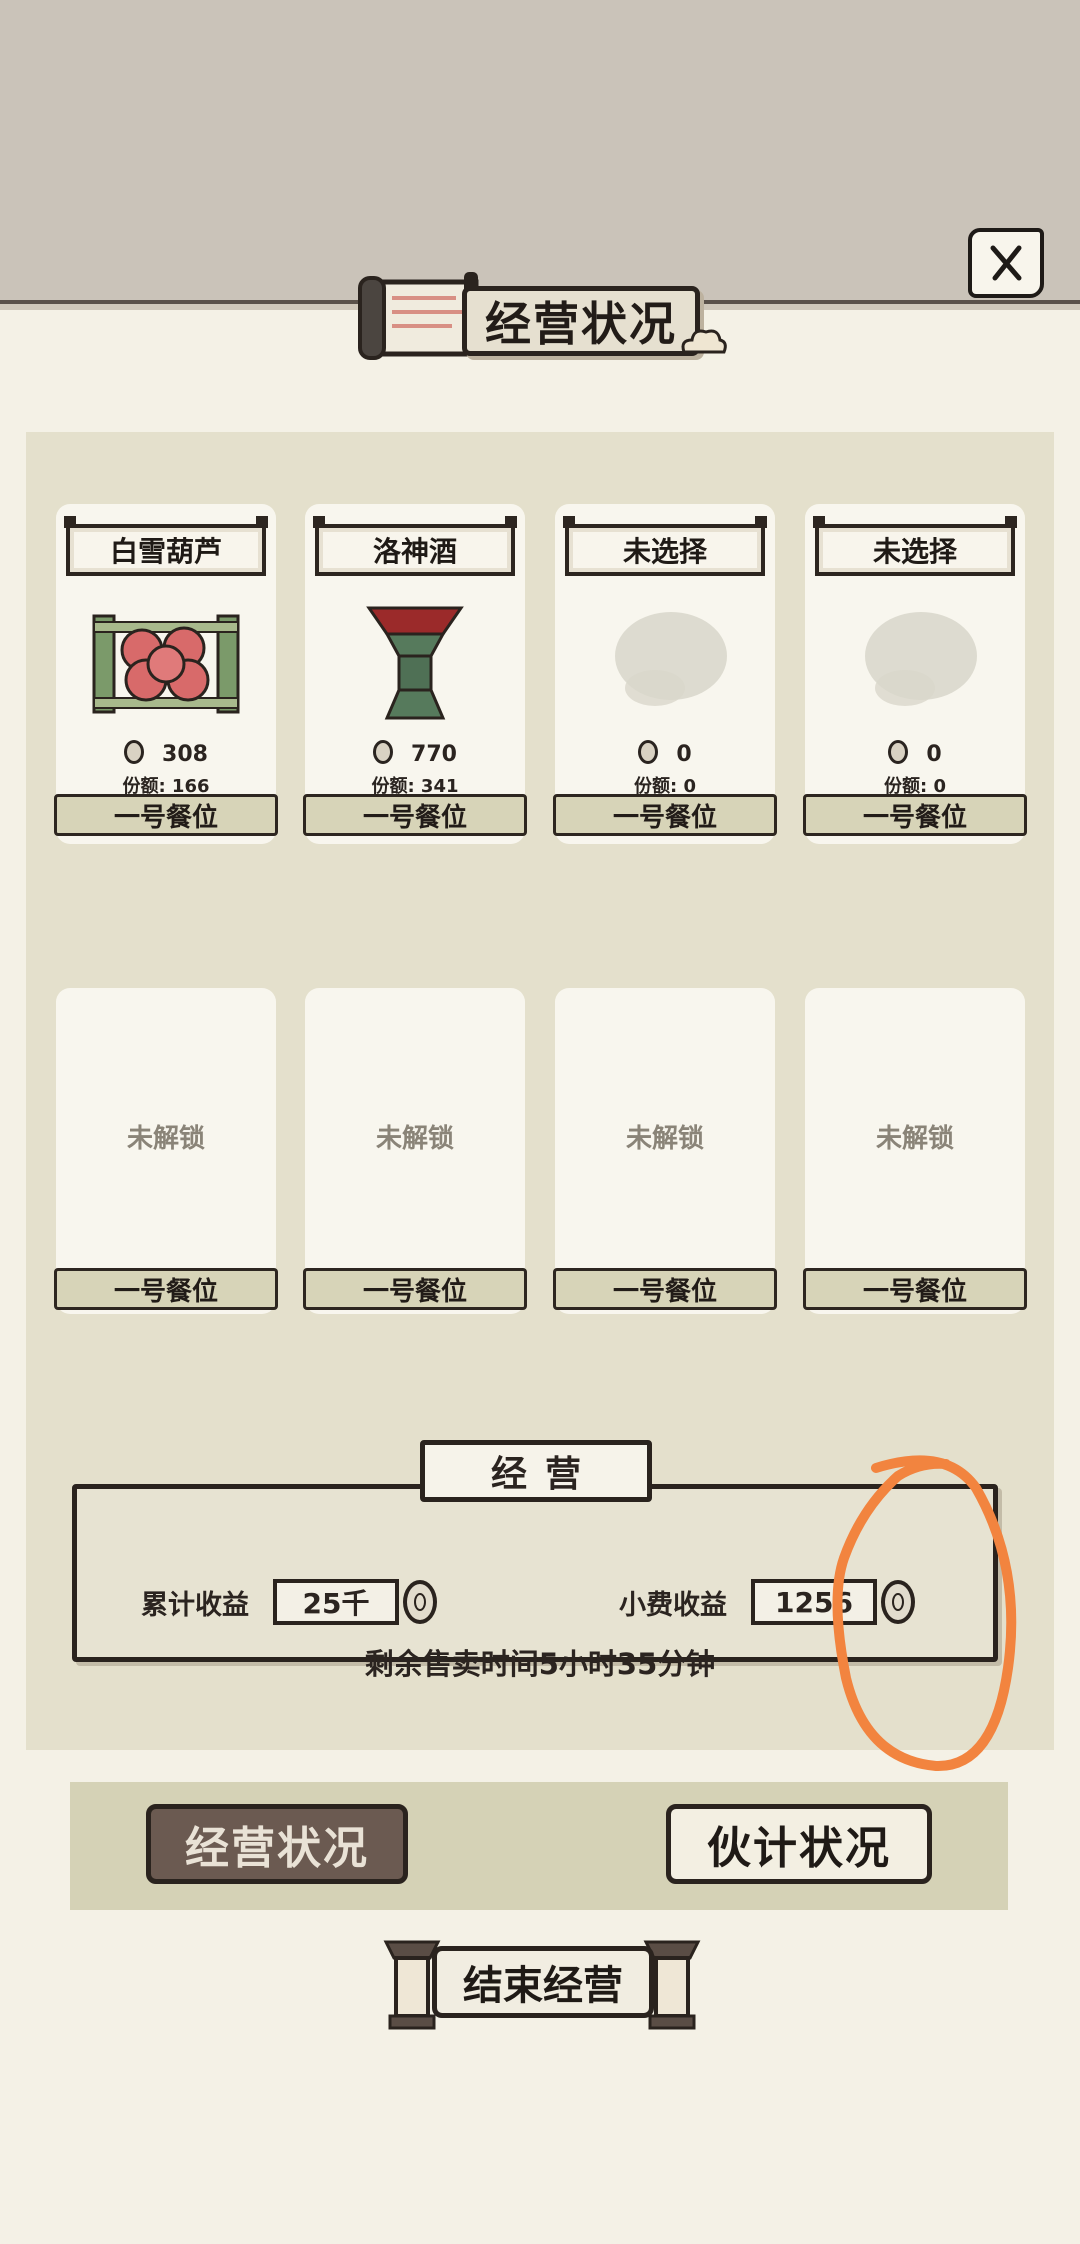 This screenshot has height=2244, width=1080. I want to click on tanghulu-icon, so click(166, 664).